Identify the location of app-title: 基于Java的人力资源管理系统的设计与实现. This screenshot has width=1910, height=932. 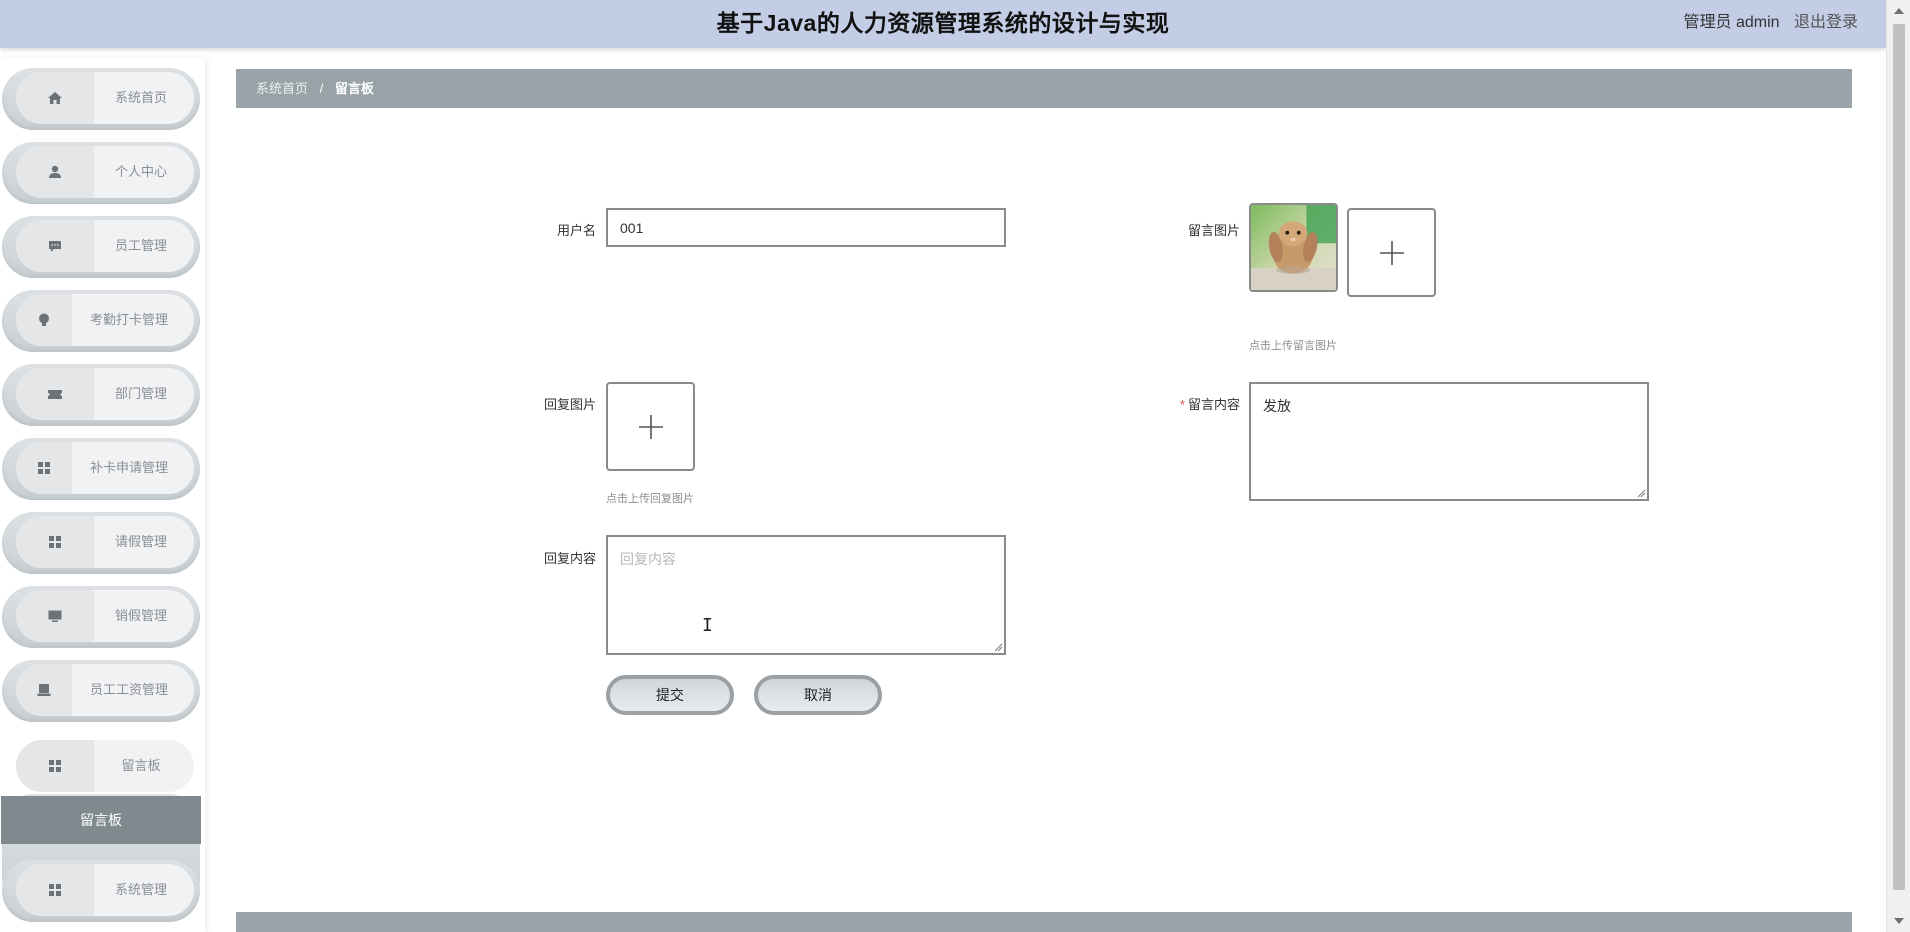
(943, 23).